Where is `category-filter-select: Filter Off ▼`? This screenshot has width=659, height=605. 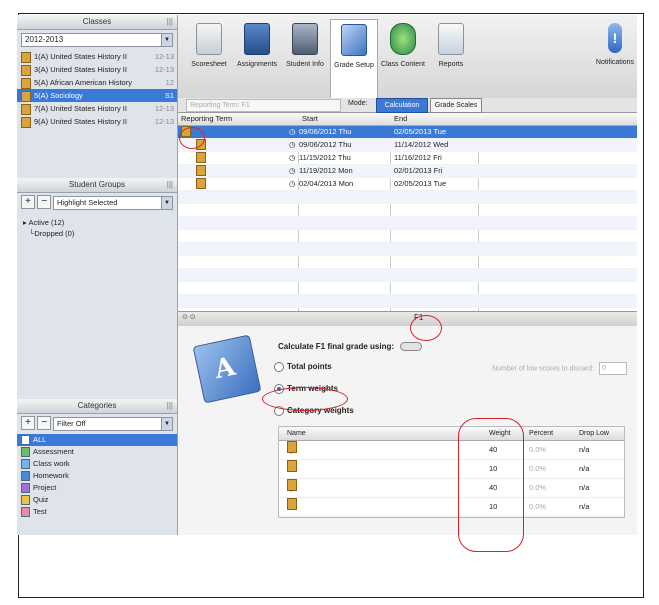 category-filter-select: Filter Off ▼ is located at coordinates (113, 424).